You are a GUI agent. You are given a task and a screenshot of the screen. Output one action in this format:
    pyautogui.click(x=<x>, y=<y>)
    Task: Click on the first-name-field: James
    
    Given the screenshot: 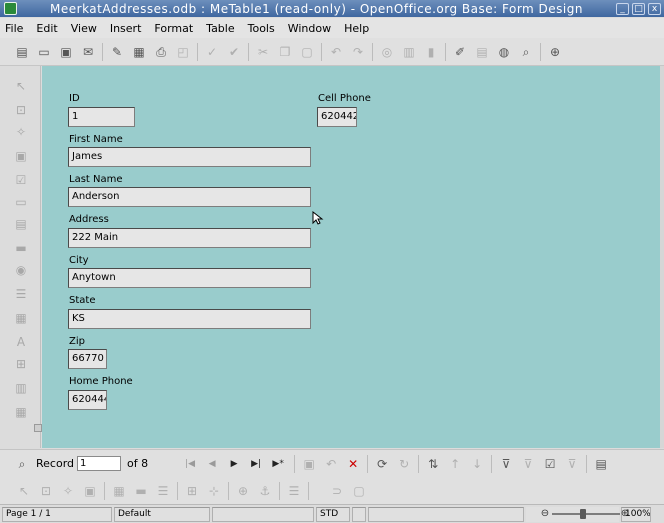 What is the action you would take?
    pyautogui.click(x=189, y=157)
    